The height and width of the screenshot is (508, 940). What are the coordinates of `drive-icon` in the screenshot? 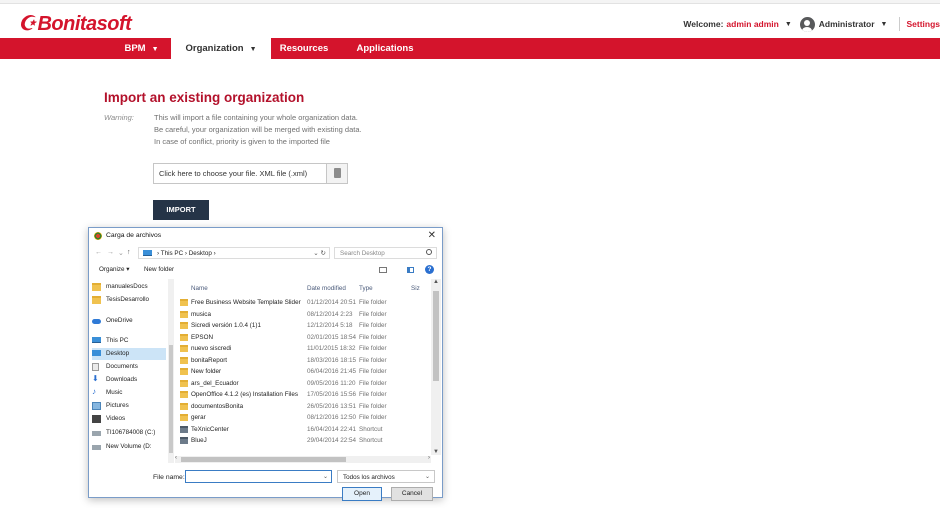 It's located at (96, 433).